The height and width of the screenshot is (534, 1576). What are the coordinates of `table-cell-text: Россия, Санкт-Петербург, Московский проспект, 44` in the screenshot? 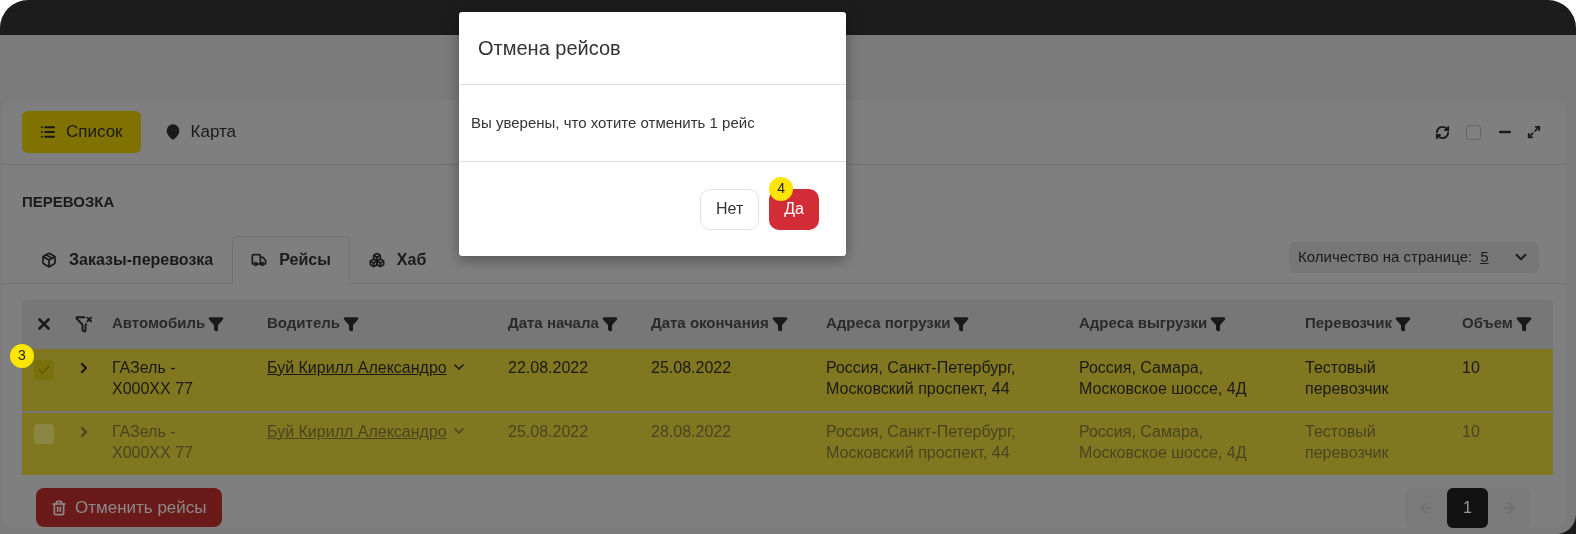 It's located at (921, 378).